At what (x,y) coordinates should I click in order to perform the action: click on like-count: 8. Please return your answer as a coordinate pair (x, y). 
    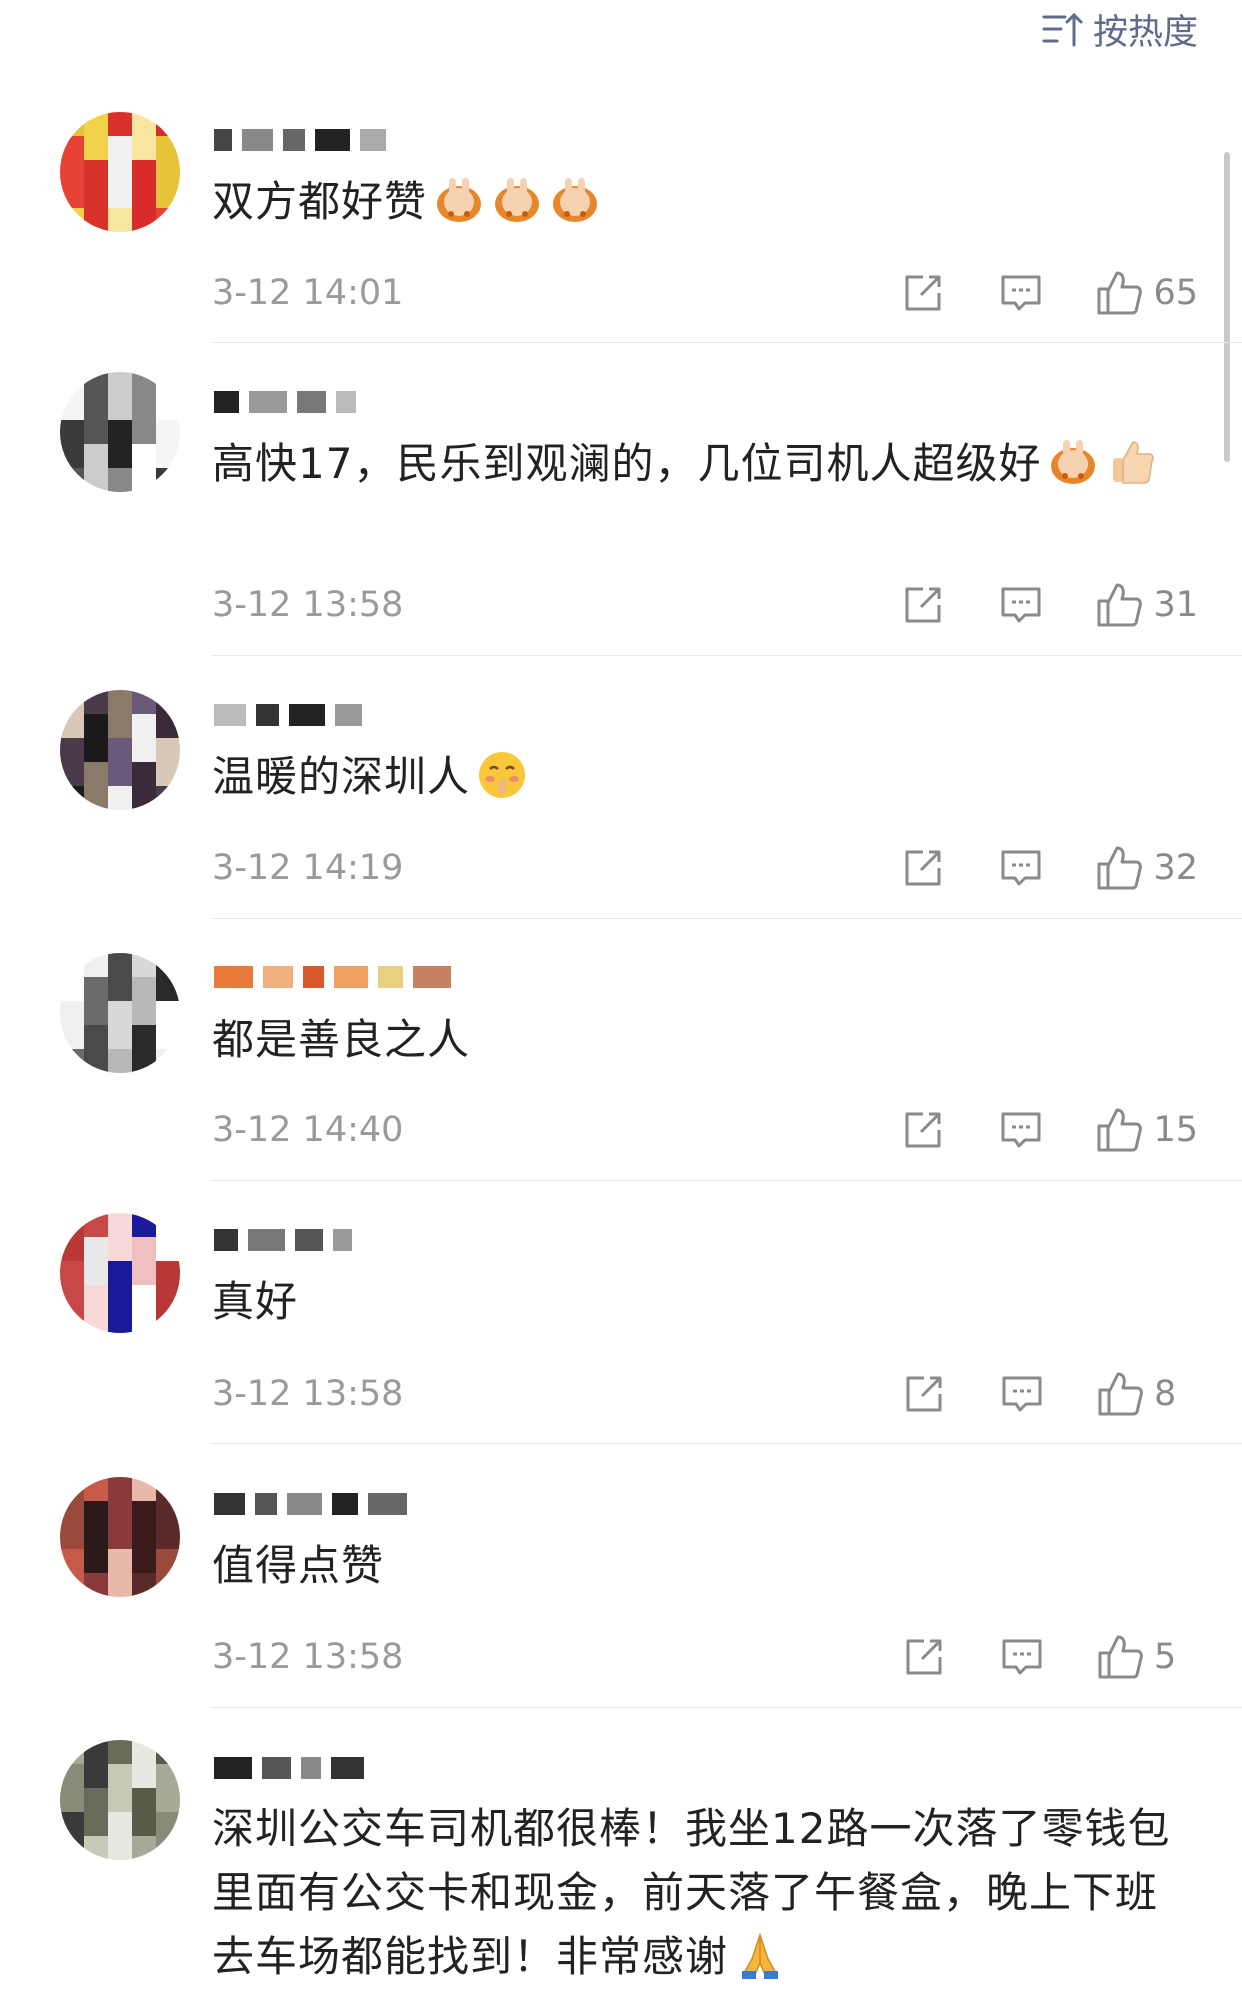
    Looking at the image, I should click on (1165, 1394).